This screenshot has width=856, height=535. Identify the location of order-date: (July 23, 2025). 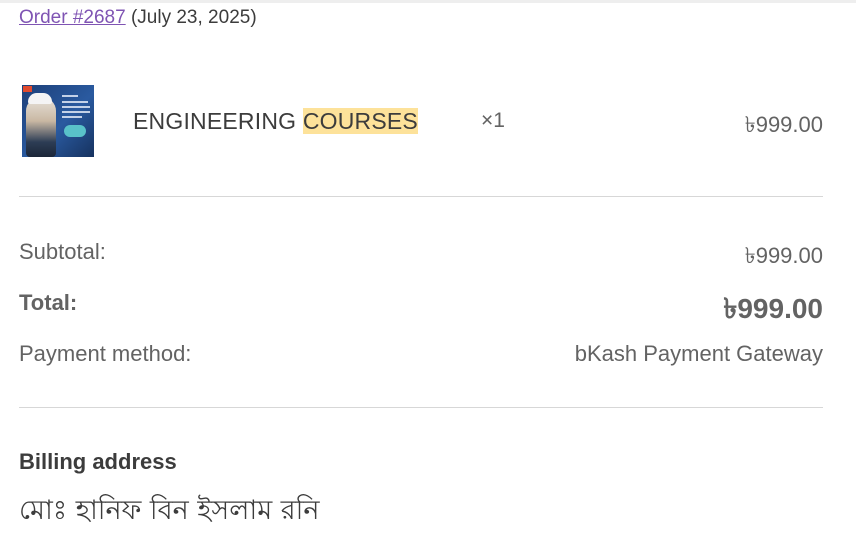
(193, 17).